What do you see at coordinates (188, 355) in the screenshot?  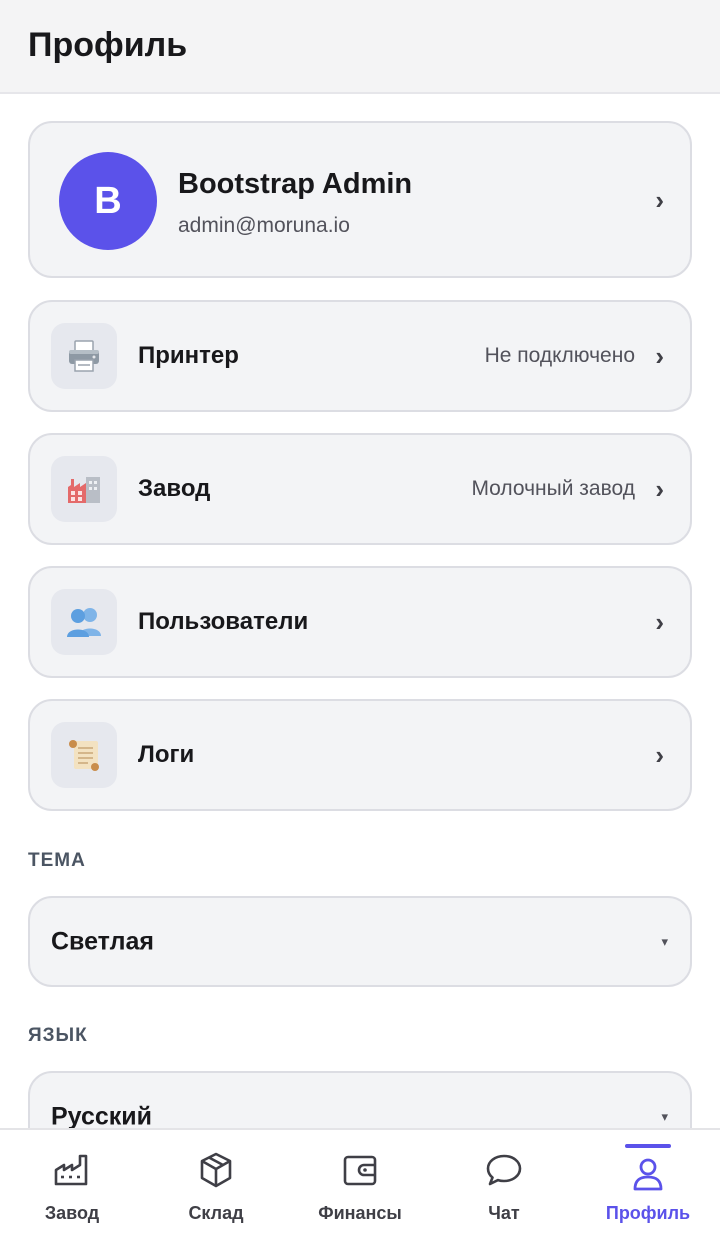 I see `menu-item-label: Принтер` at bounding box center [188, 355].